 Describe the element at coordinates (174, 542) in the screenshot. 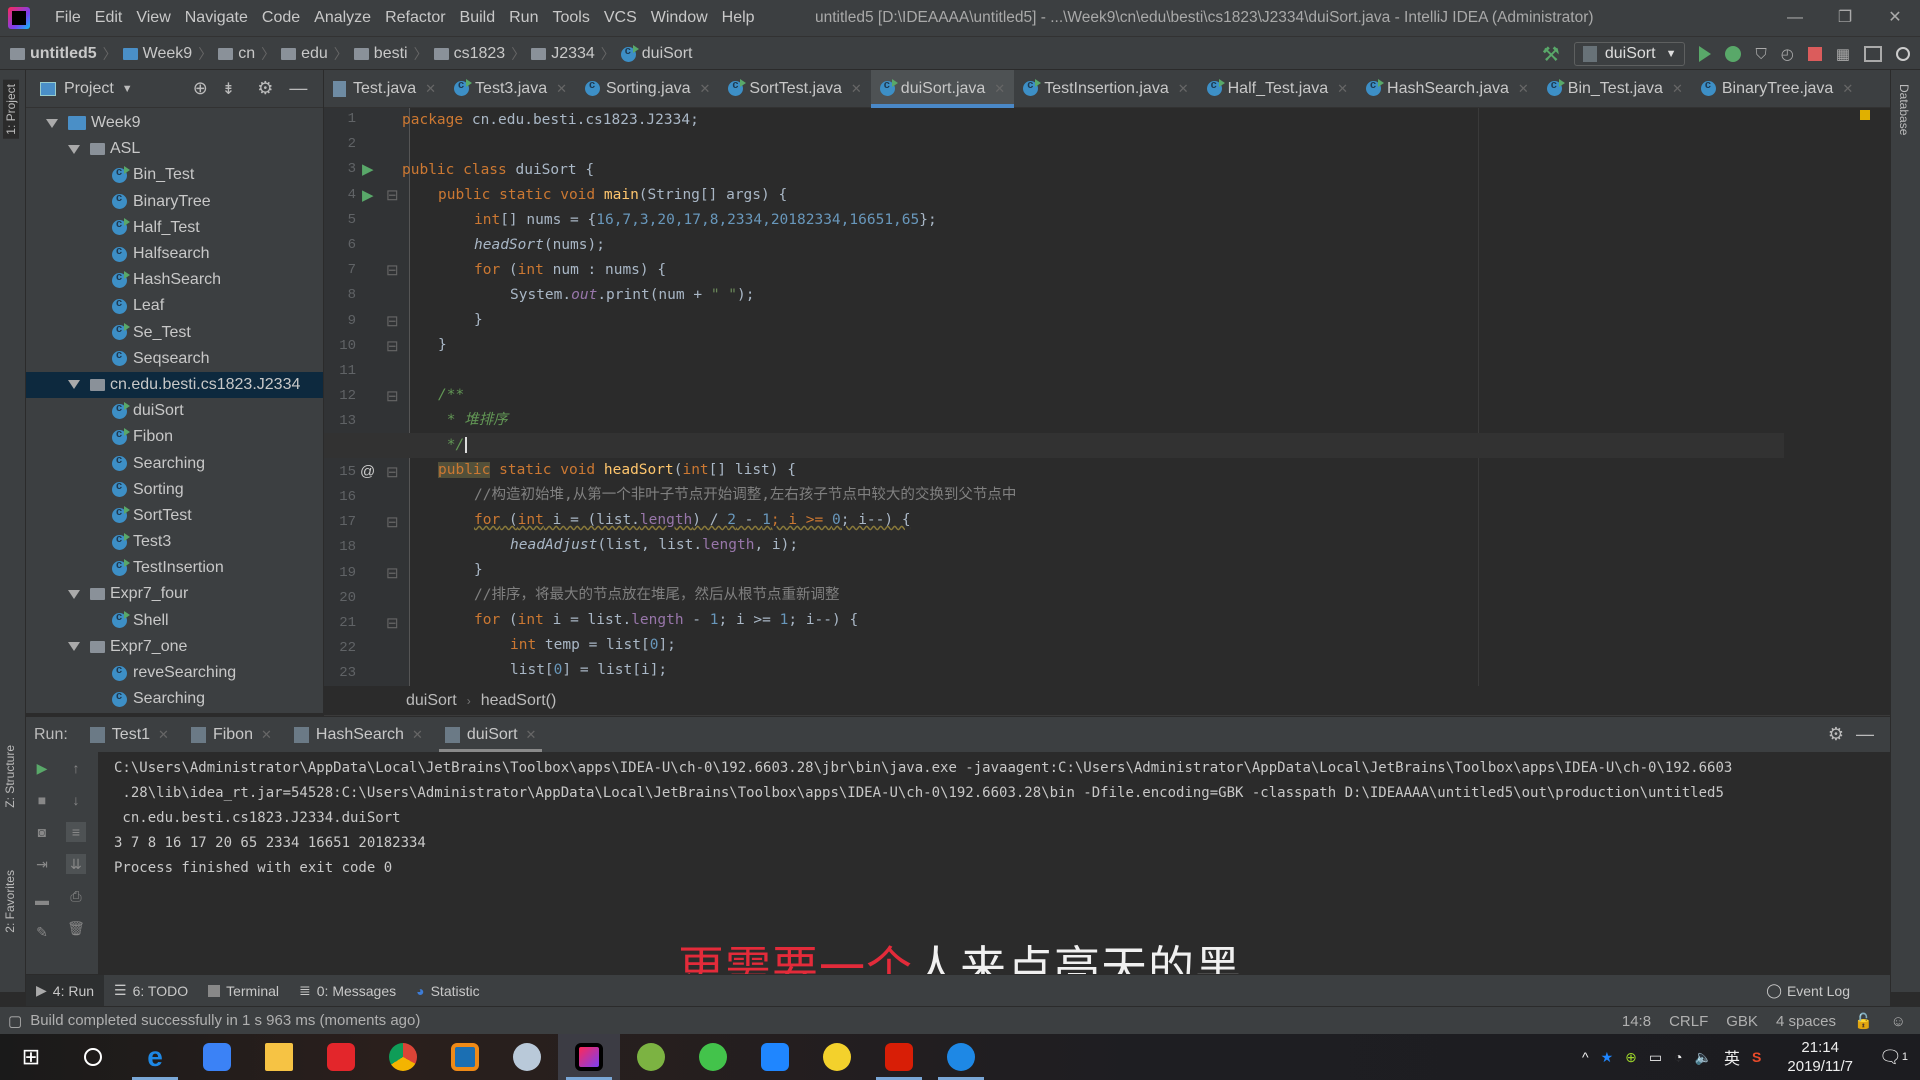

I see `tree-node: Test3` at that location.